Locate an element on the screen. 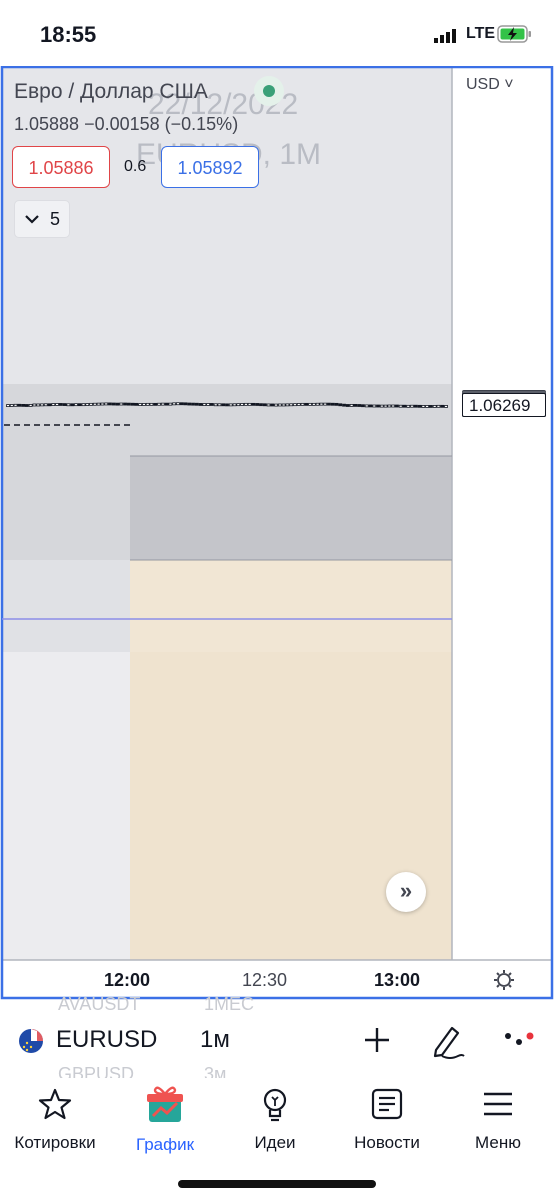  ghost-interval: 1MEC is located at coordinates (229, 1004).